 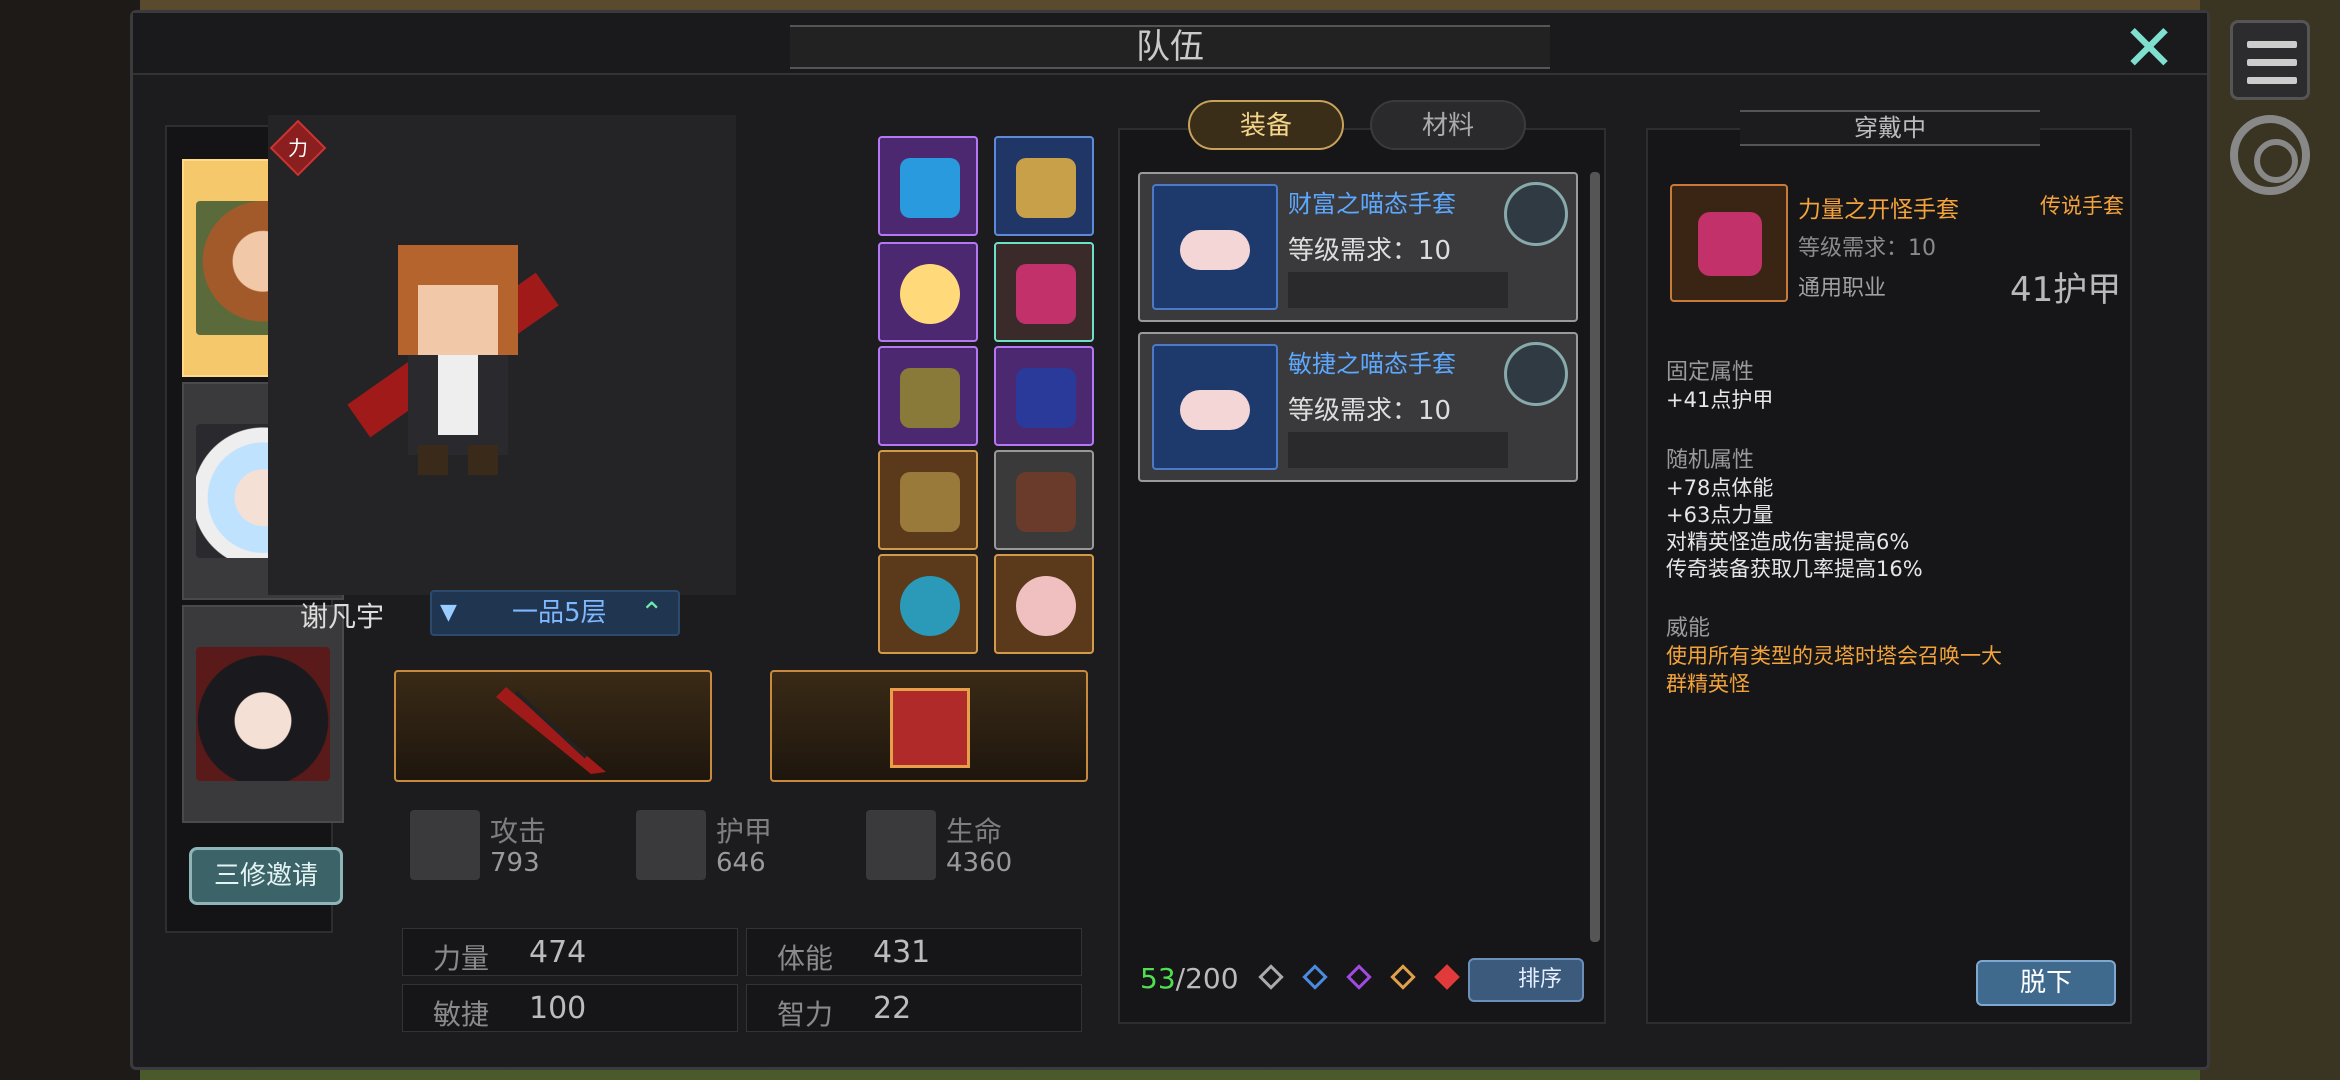 What do you see at coordinates (1720, 488) in the screenshot?
I see `random-attr-line: +78点体能` at bounding box center [1720, 488].